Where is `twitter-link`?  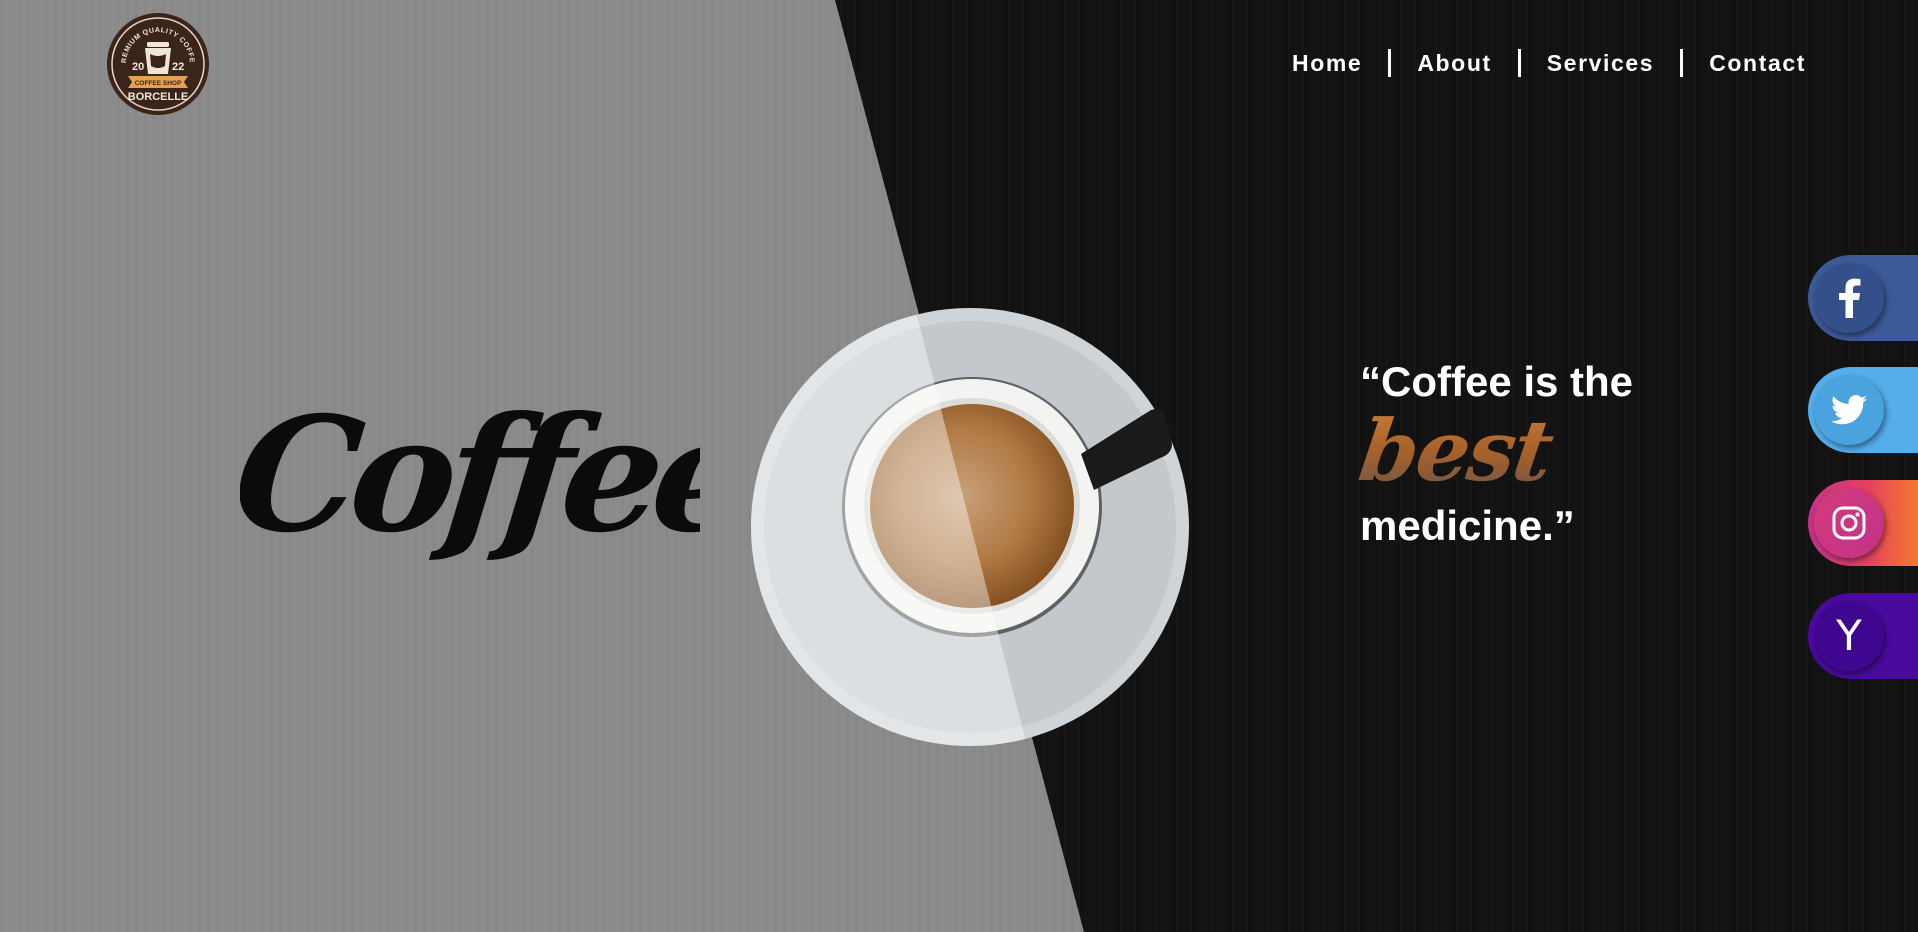 twitter-link is located at coordinates (1863, 410).